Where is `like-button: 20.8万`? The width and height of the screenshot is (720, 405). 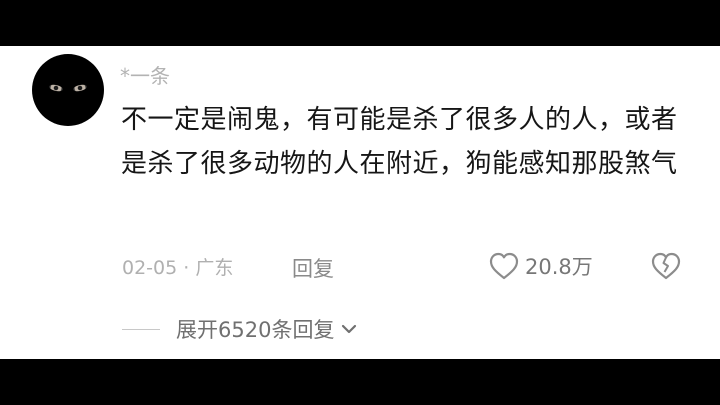
like-button: 20.8万 is located at coordinates (541, 266).